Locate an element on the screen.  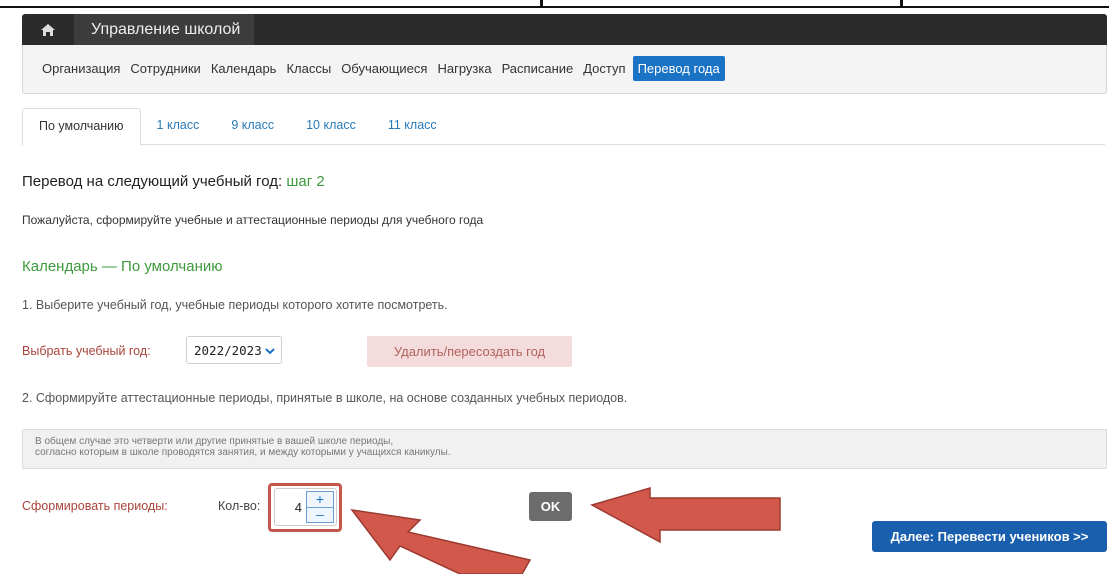
annotation-arrows is located at coordinates (565, 530).